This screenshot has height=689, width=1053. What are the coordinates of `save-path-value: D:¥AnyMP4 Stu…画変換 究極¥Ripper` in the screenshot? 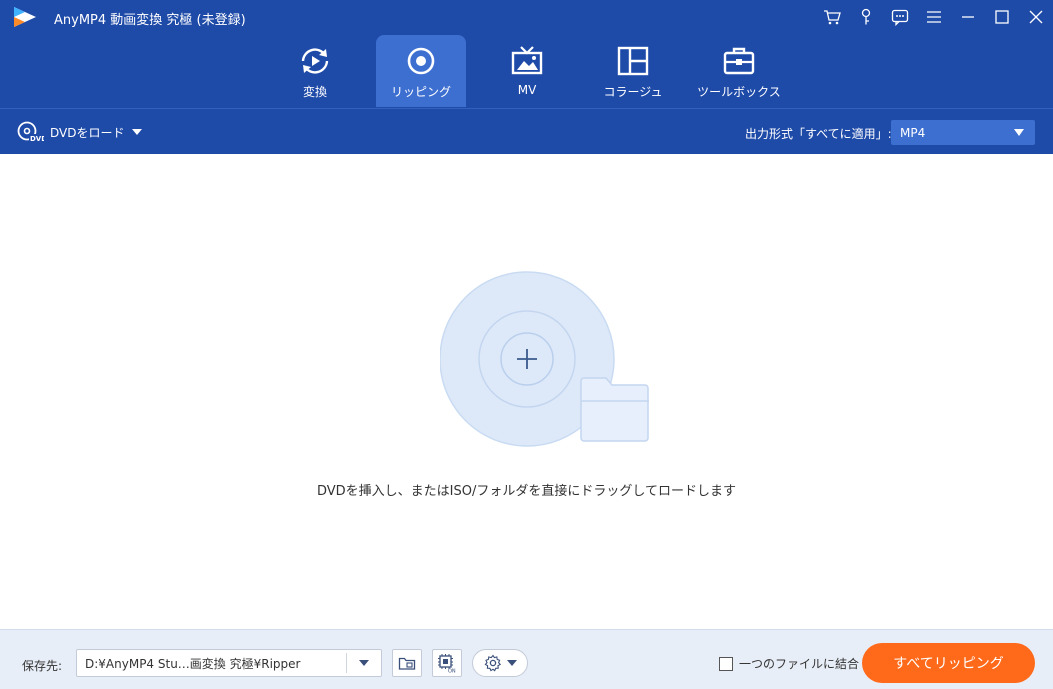 It's located at (193, 663).